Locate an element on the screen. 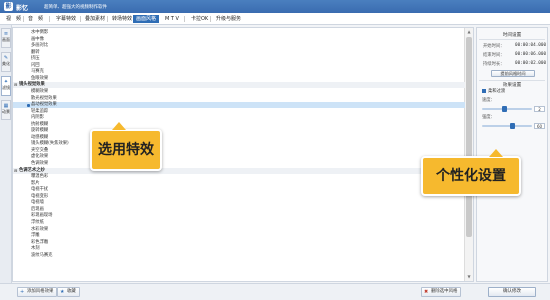 The width and height of the screenshot is (550, 300). effect-item: 电视干扰 is located at coordinates (239, 190).